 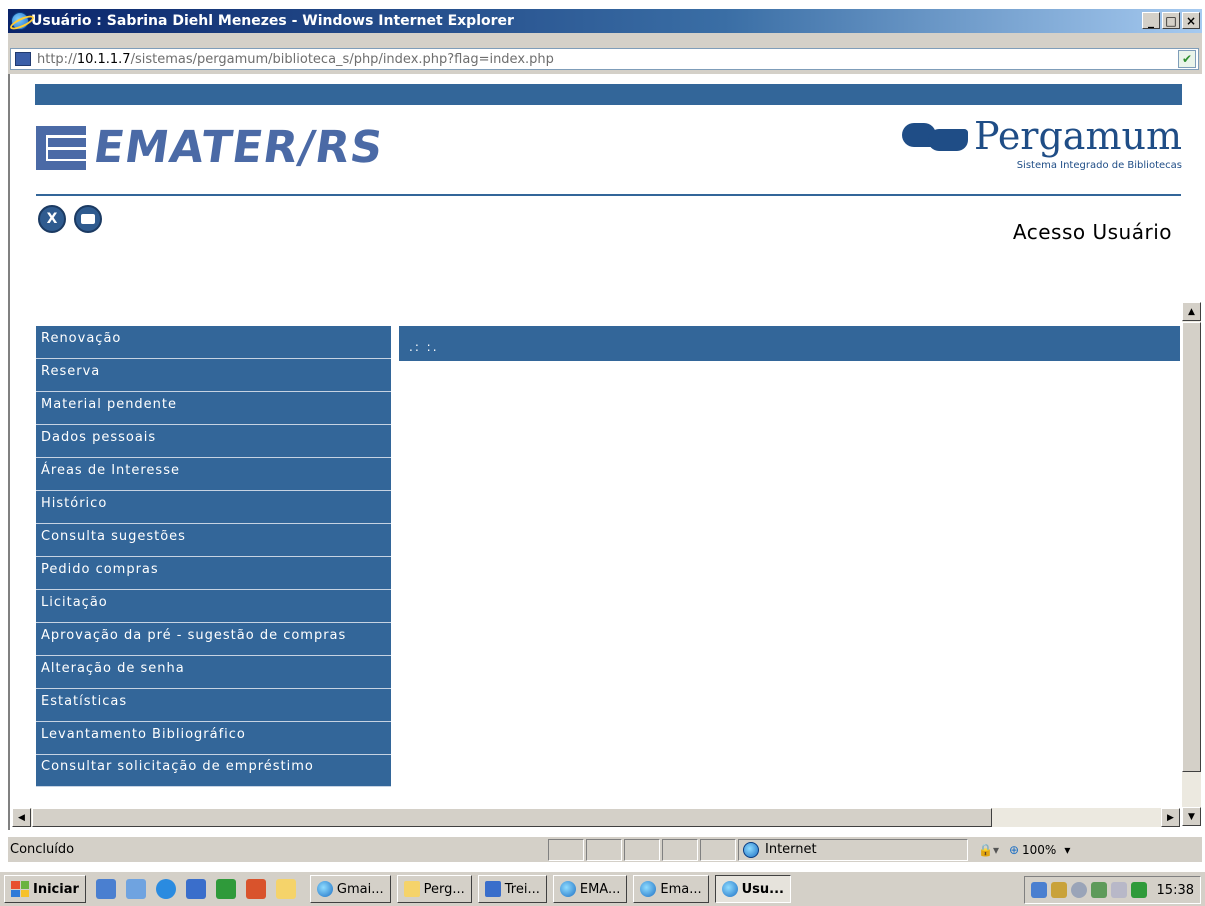 What do you see at coordinates (213, 408) in the screenshot?
I see `menu-item-material-pendente: Material pendente` at bounding box center [213, 408].